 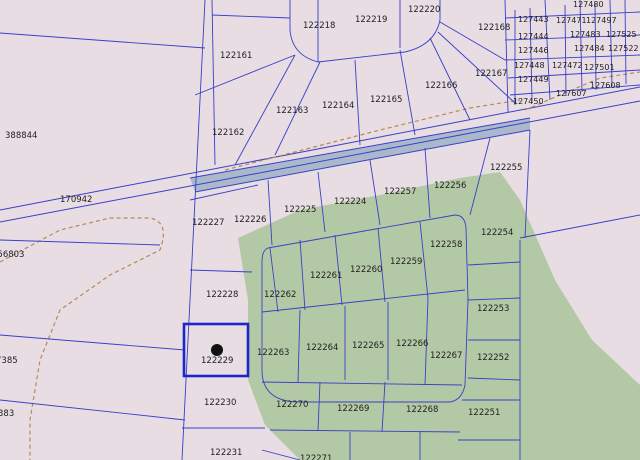 I want to click on parcel-label-122218: 122218, so click(x=319, y=26).